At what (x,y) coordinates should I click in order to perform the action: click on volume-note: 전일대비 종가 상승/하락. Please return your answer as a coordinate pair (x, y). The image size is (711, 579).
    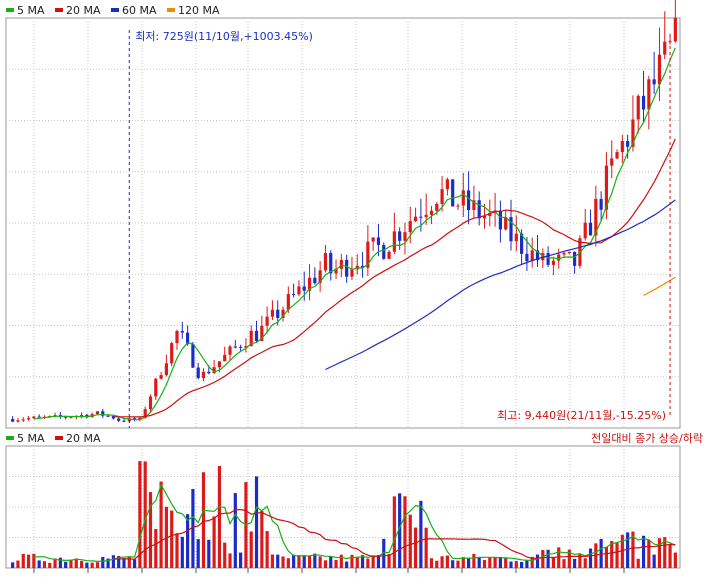
    Looking at the image, I should click on (647, 438).